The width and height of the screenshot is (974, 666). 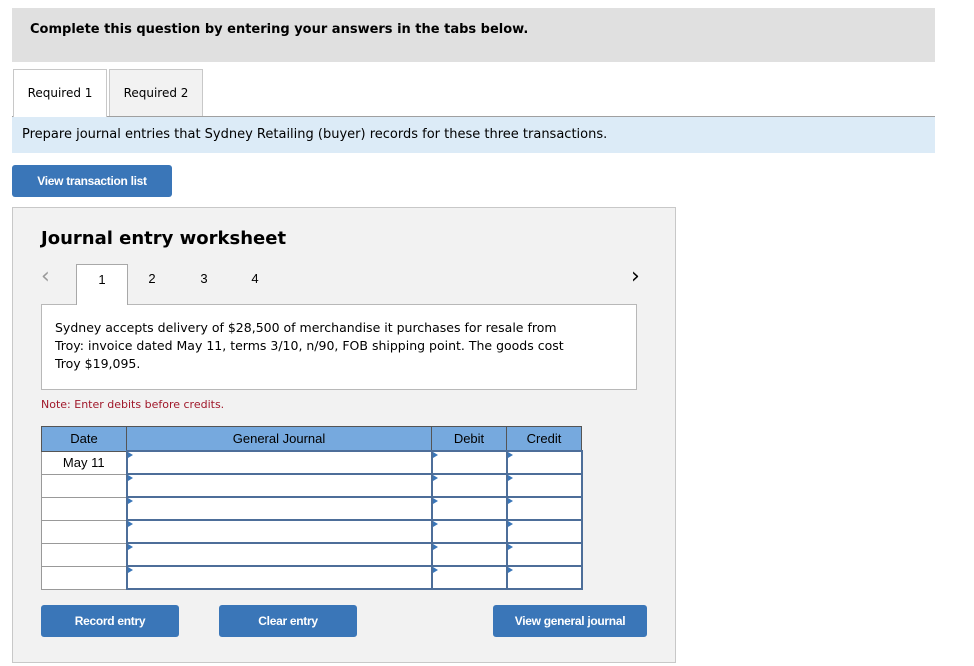 I want to click on chevron-left-icon: ‹, so click(x=45, y=276).